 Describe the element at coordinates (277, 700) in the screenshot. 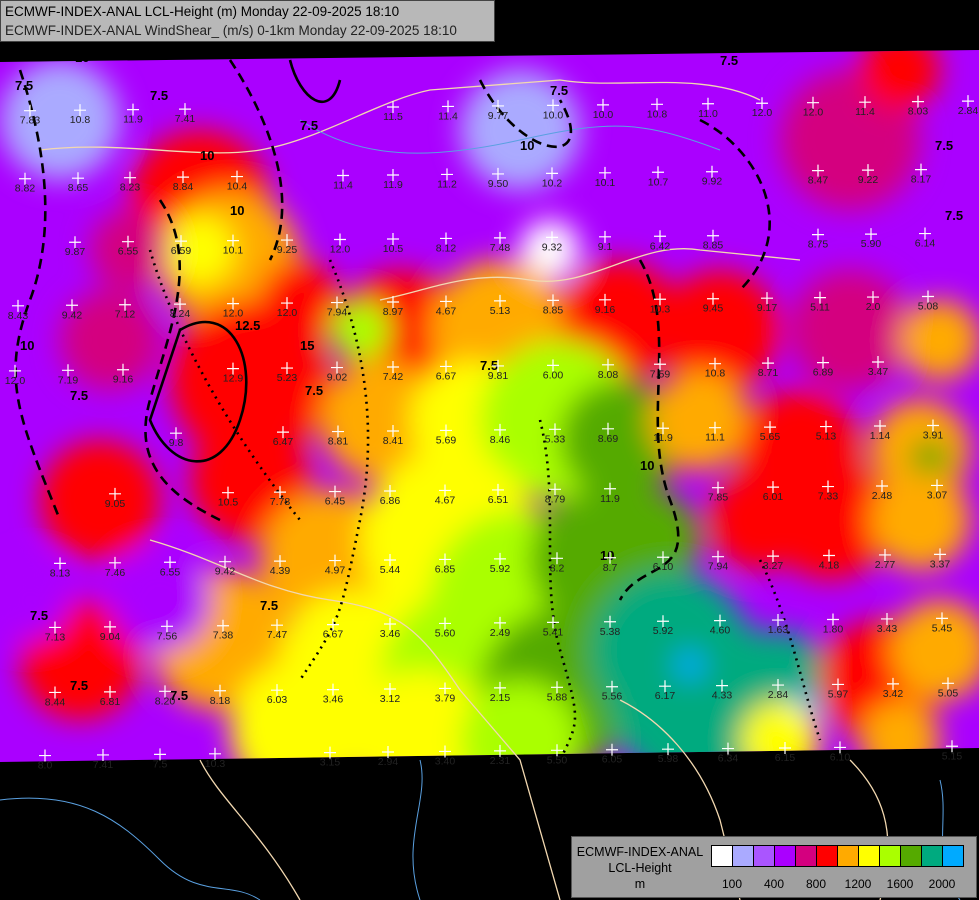

I see `station-value: 6.03` at that location.